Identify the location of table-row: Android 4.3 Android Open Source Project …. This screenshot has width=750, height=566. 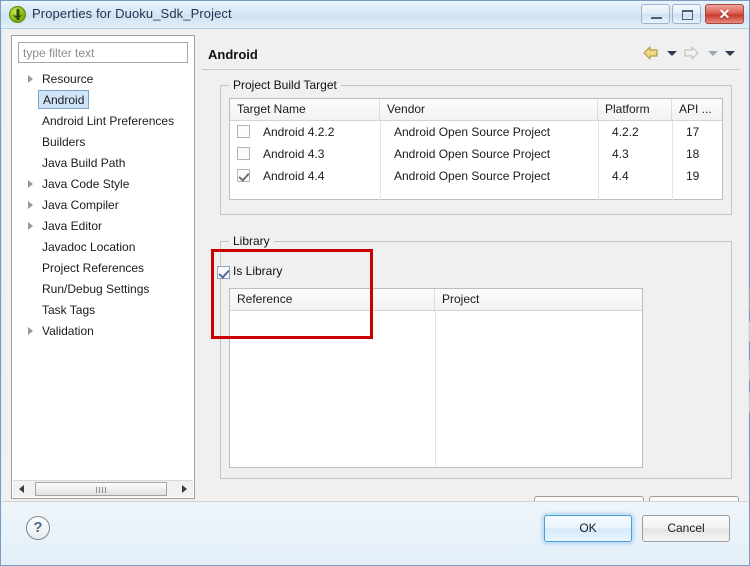
(476, 154).